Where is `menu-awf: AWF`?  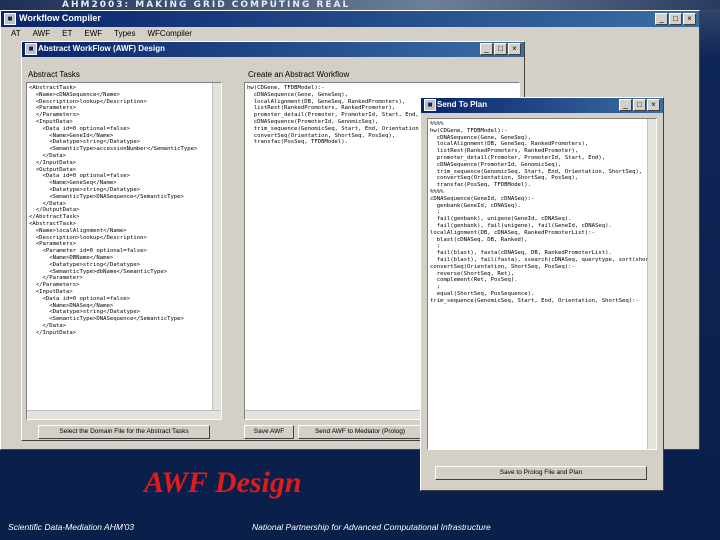
menu-awf: AWF is located at coordinates (41, 34).